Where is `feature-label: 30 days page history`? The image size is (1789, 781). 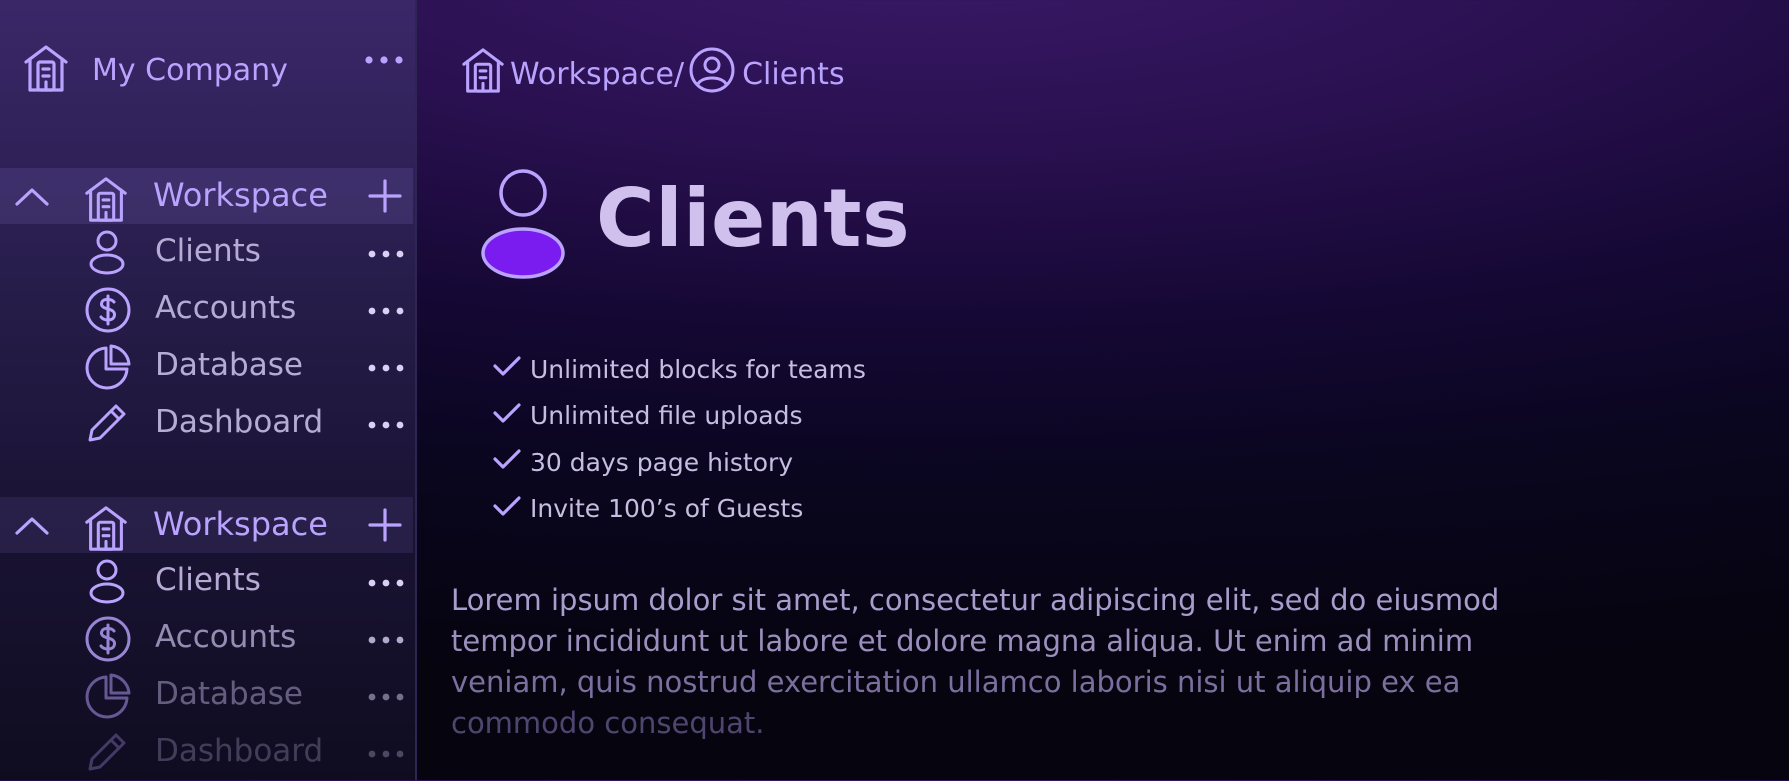
feature-label: 30 days page history is located at coordinates (662, 462).